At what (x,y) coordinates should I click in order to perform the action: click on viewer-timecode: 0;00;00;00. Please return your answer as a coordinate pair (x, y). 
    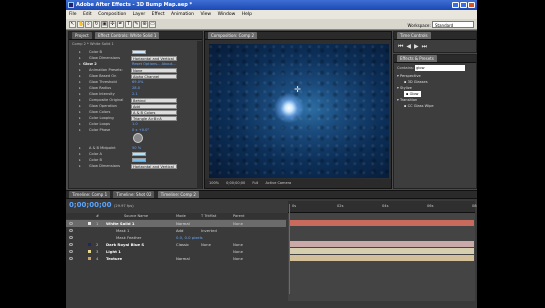
    Looking at the image, I should click on (235, 183).